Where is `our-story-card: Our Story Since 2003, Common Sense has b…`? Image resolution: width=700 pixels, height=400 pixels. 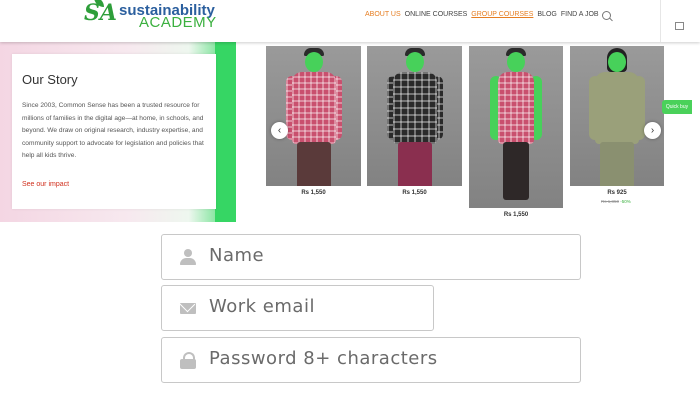
our-story-card: Our Story Since 2003, Common Sense has b… is located at coordinates (114, 131).